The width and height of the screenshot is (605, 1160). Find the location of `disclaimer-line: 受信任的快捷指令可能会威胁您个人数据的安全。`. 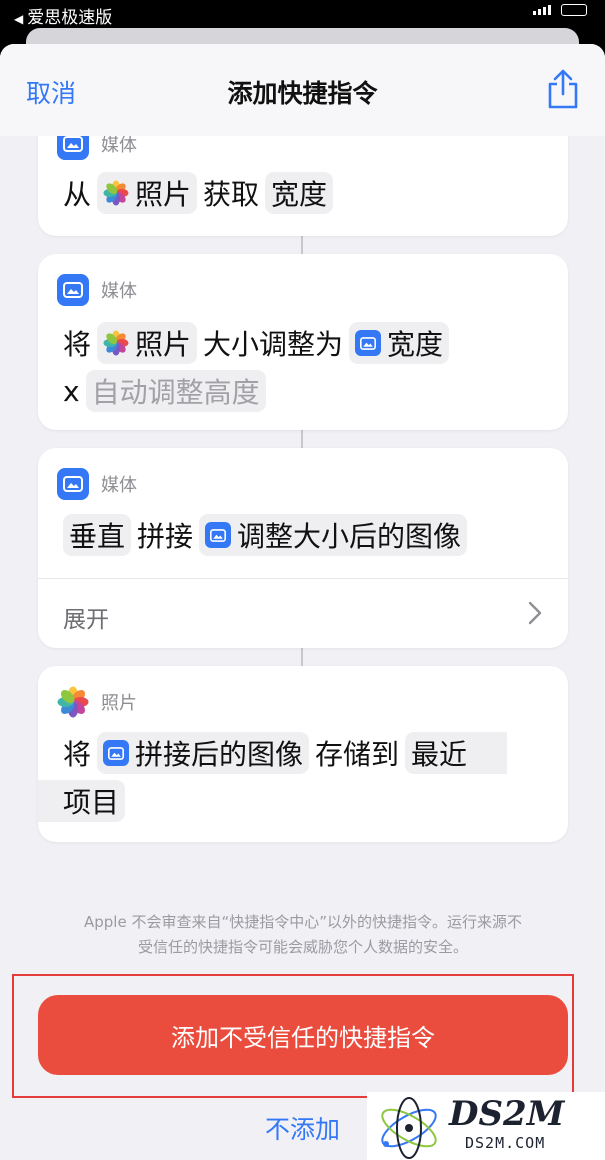

disclaimer-line: 受信任的快捷指令可能会威胁您个人数据的安全。 is located at coordinates (302, 947).